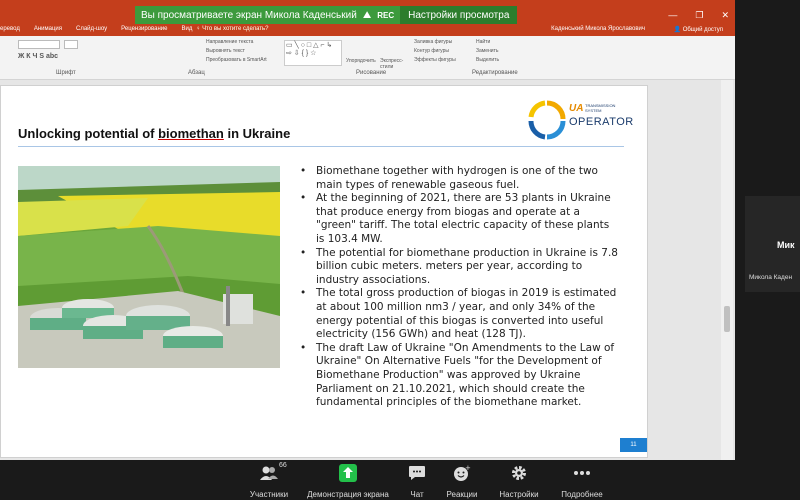 The image size is (800, 500). What do you see at coordinates (186, 29) in the screenshot?
I see `tab-view: Вид` at bounding box center [186, 29].